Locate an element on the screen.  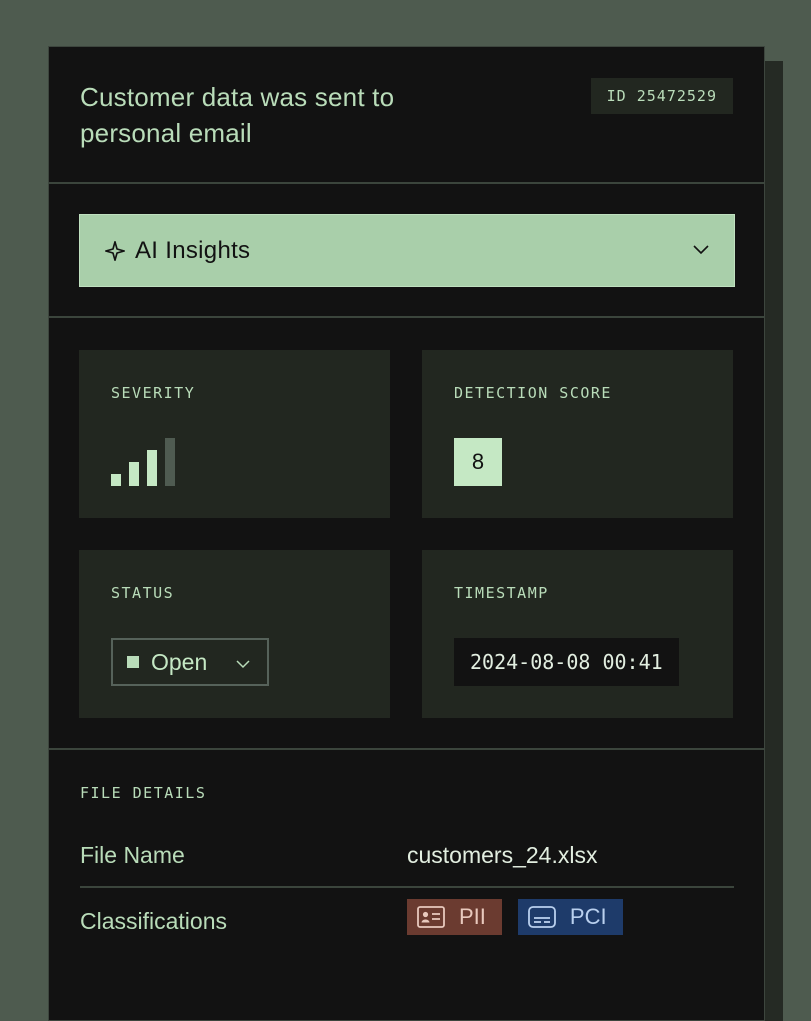
detection-score-tile: DETECTION SCORE 8 is located at coordinates (577, 434).